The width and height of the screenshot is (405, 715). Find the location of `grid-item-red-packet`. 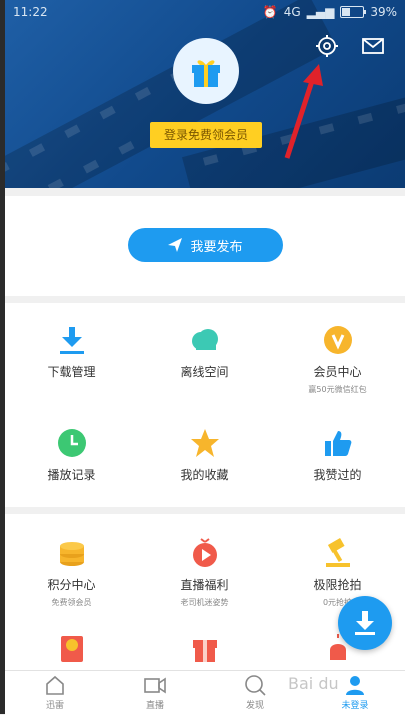

grid-item-red-packet is located at coordinates (71, 647).